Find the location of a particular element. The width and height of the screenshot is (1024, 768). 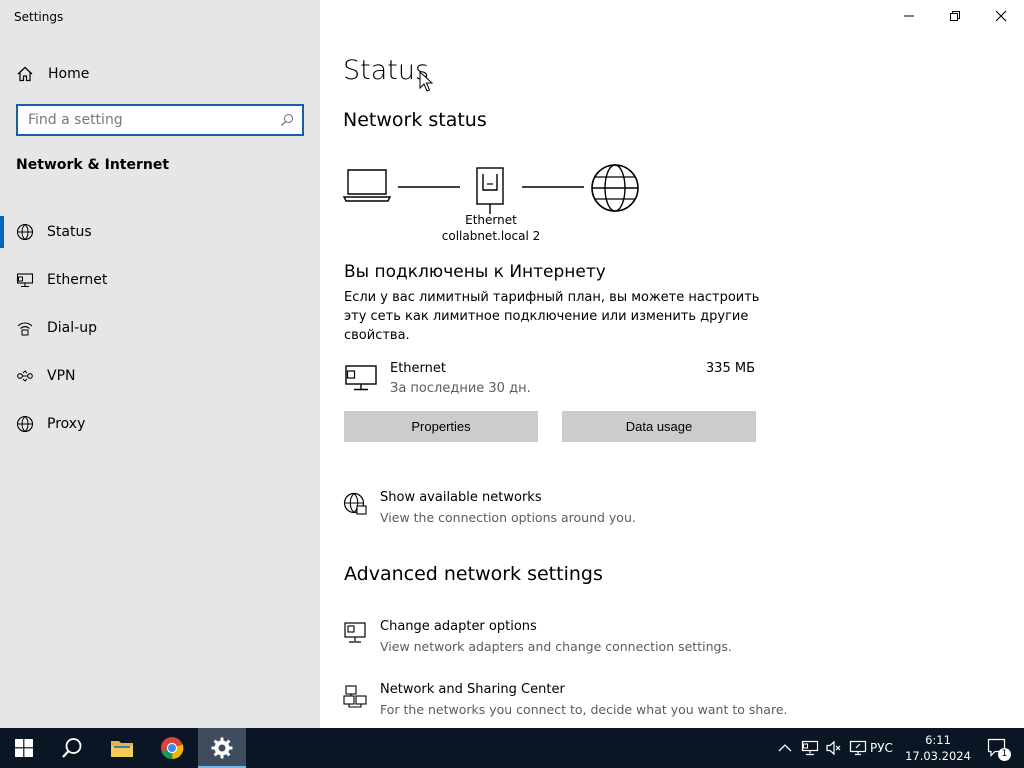

laptop-icon is located at coordinates (367, 185).